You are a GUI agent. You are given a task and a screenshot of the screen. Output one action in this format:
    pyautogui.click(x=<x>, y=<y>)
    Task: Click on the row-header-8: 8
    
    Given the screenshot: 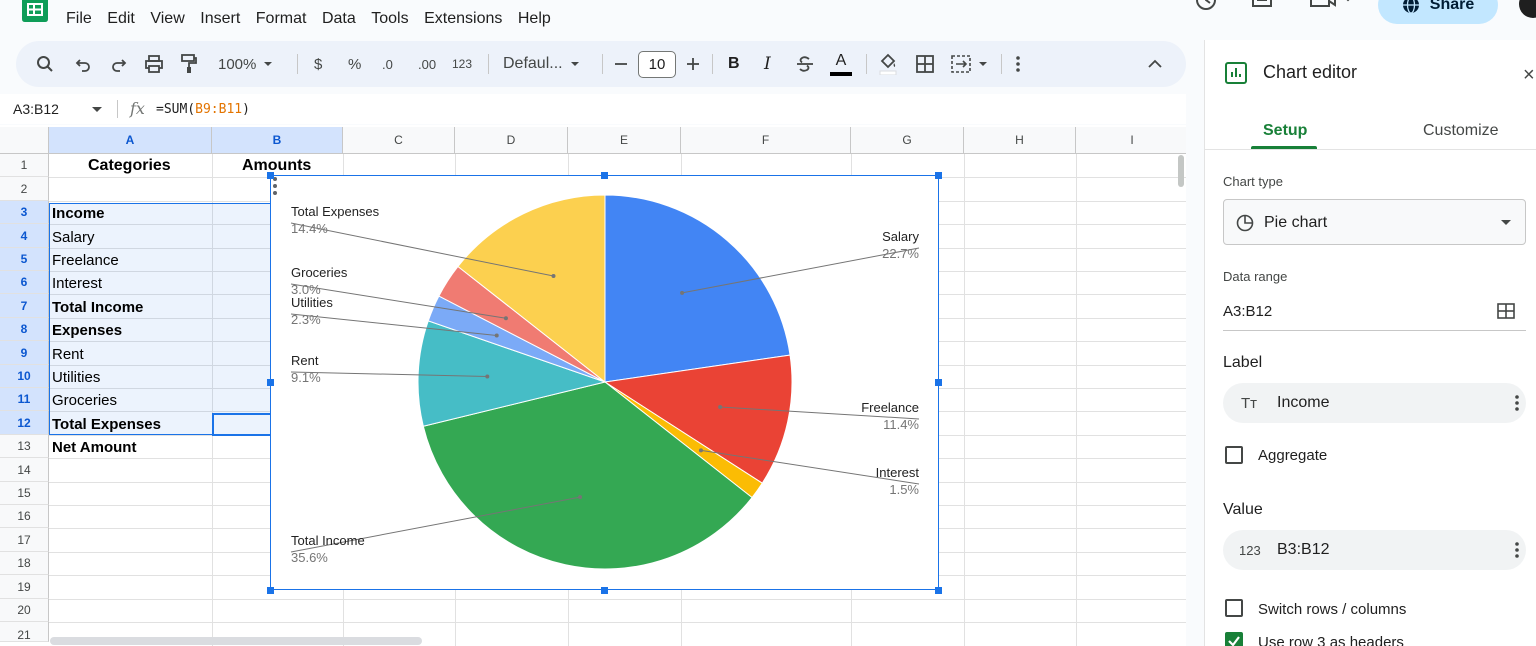 What is the action you would take?
    pyautogui.click(x=24, y=329)
    